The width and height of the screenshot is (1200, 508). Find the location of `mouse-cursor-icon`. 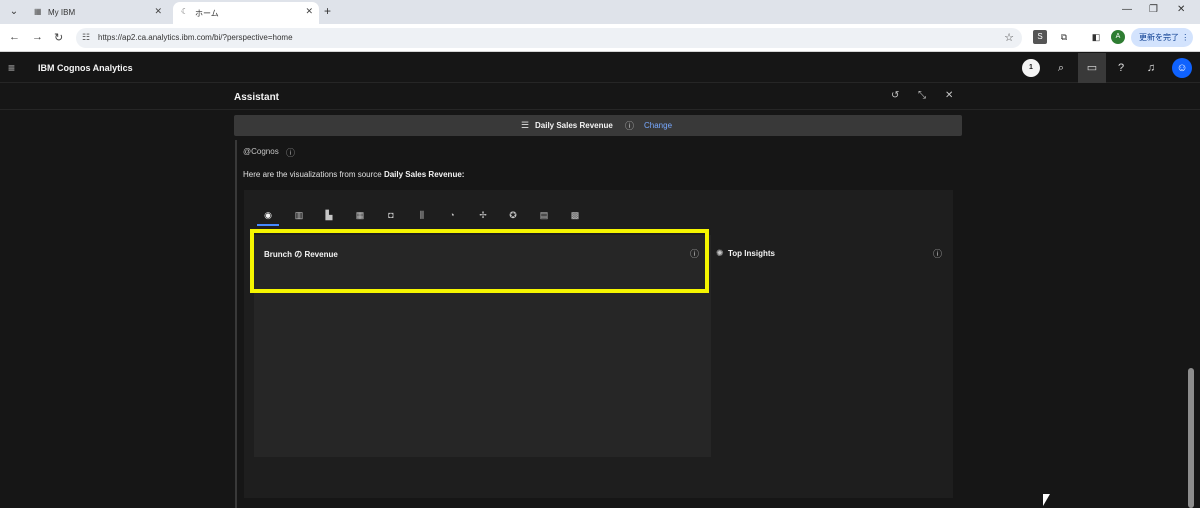

mouse-cursor-icon is located at coordinates (1046, 500).